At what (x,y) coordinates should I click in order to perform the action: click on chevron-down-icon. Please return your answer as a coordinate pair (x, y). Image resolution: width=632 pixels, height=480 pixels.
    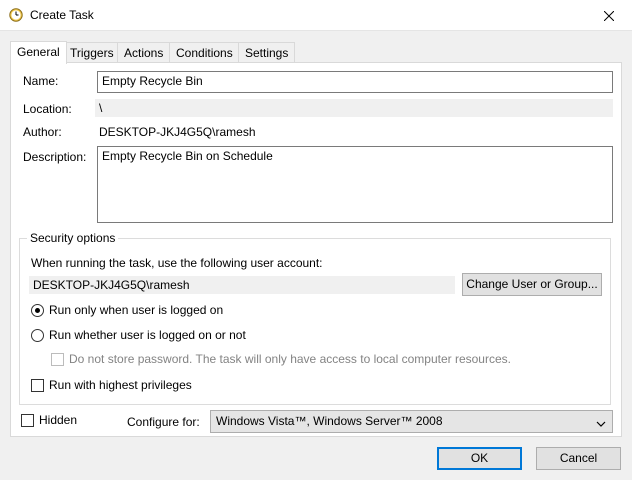
    Looking at the image, I should click on (601, 422).